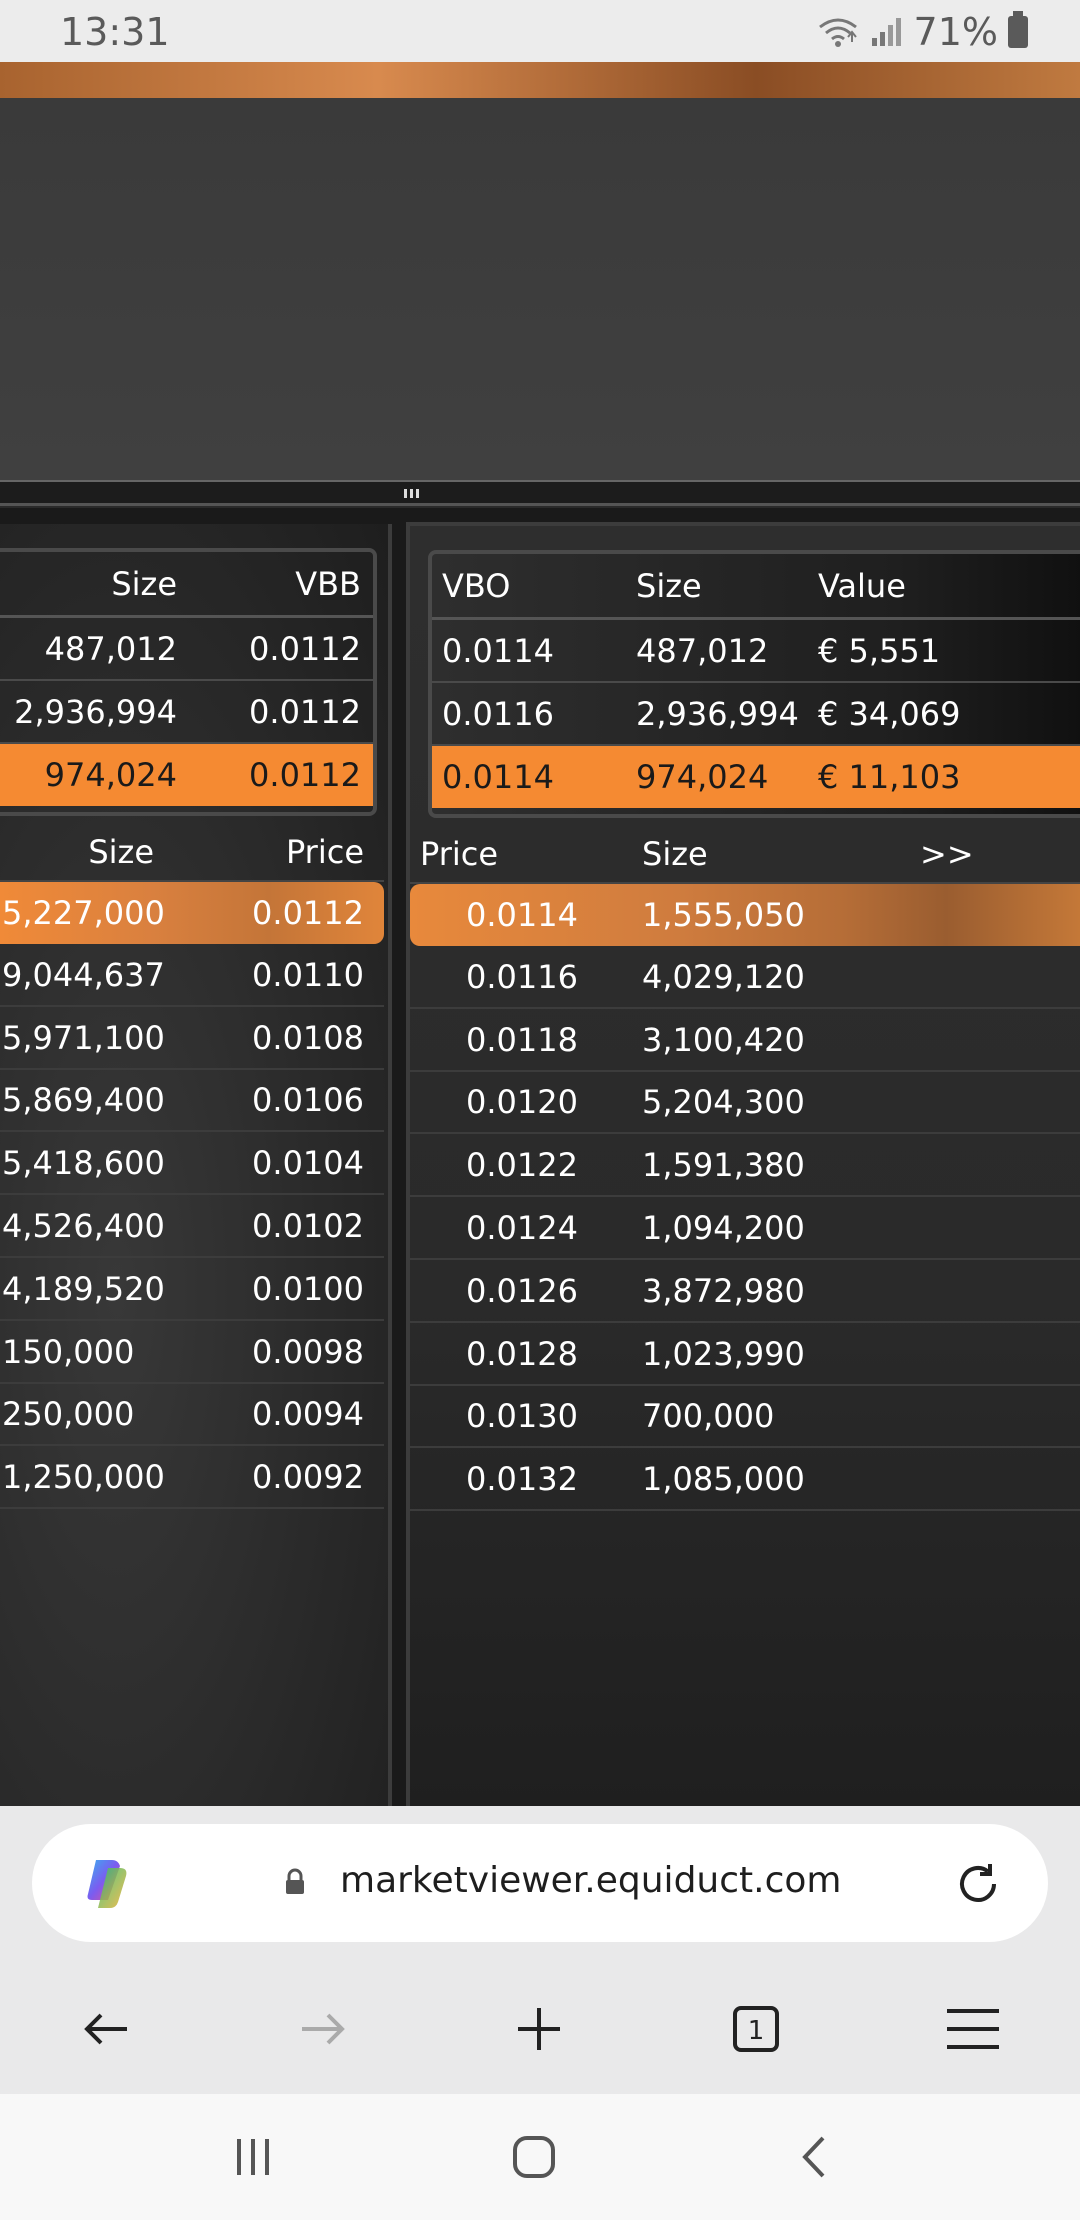 Image resolution: width=1080 pixels, height=2220 pixels. I want to click on forward-button, so click(323, 2029).